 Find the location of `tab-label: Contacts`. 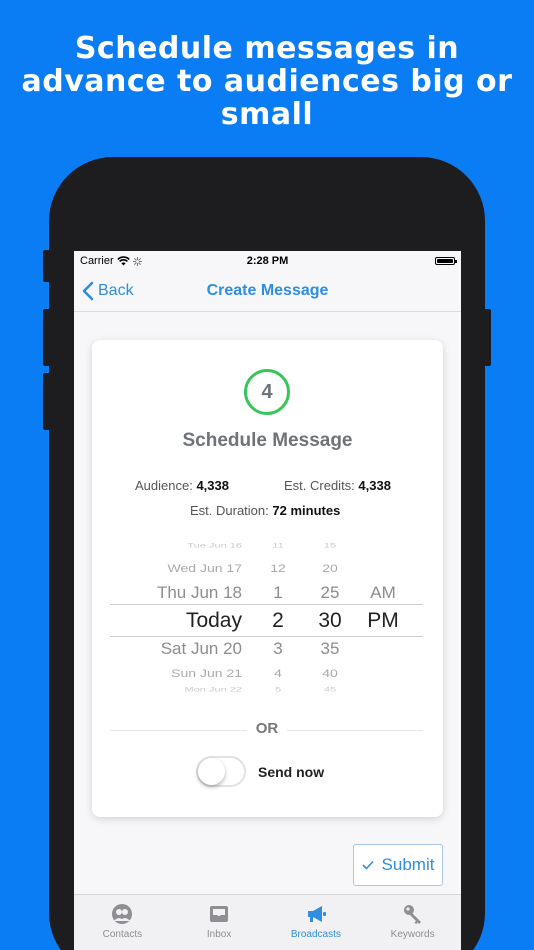

tab-label: Contacts is located at coordinates (122, 934).